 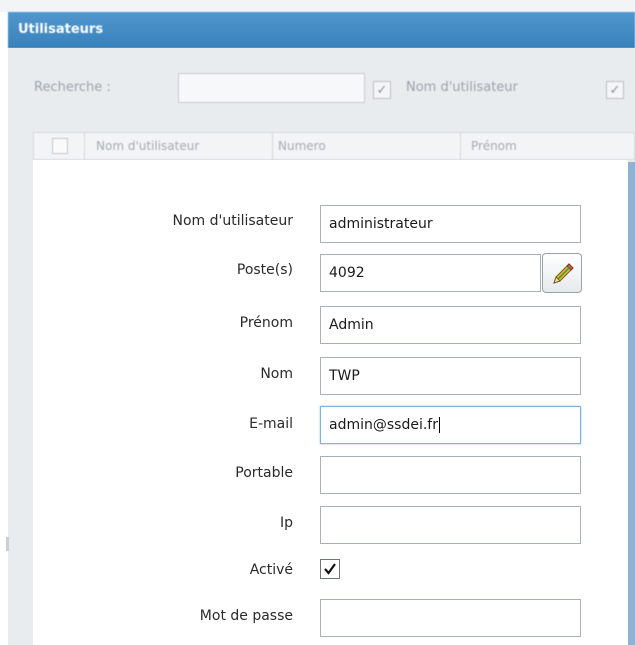 What do you see at coordinates (334, 146) in the screenshot?
I see `grid-header: Nom d'utilisateur Numero Prénom` at bounding box center [334, 146].